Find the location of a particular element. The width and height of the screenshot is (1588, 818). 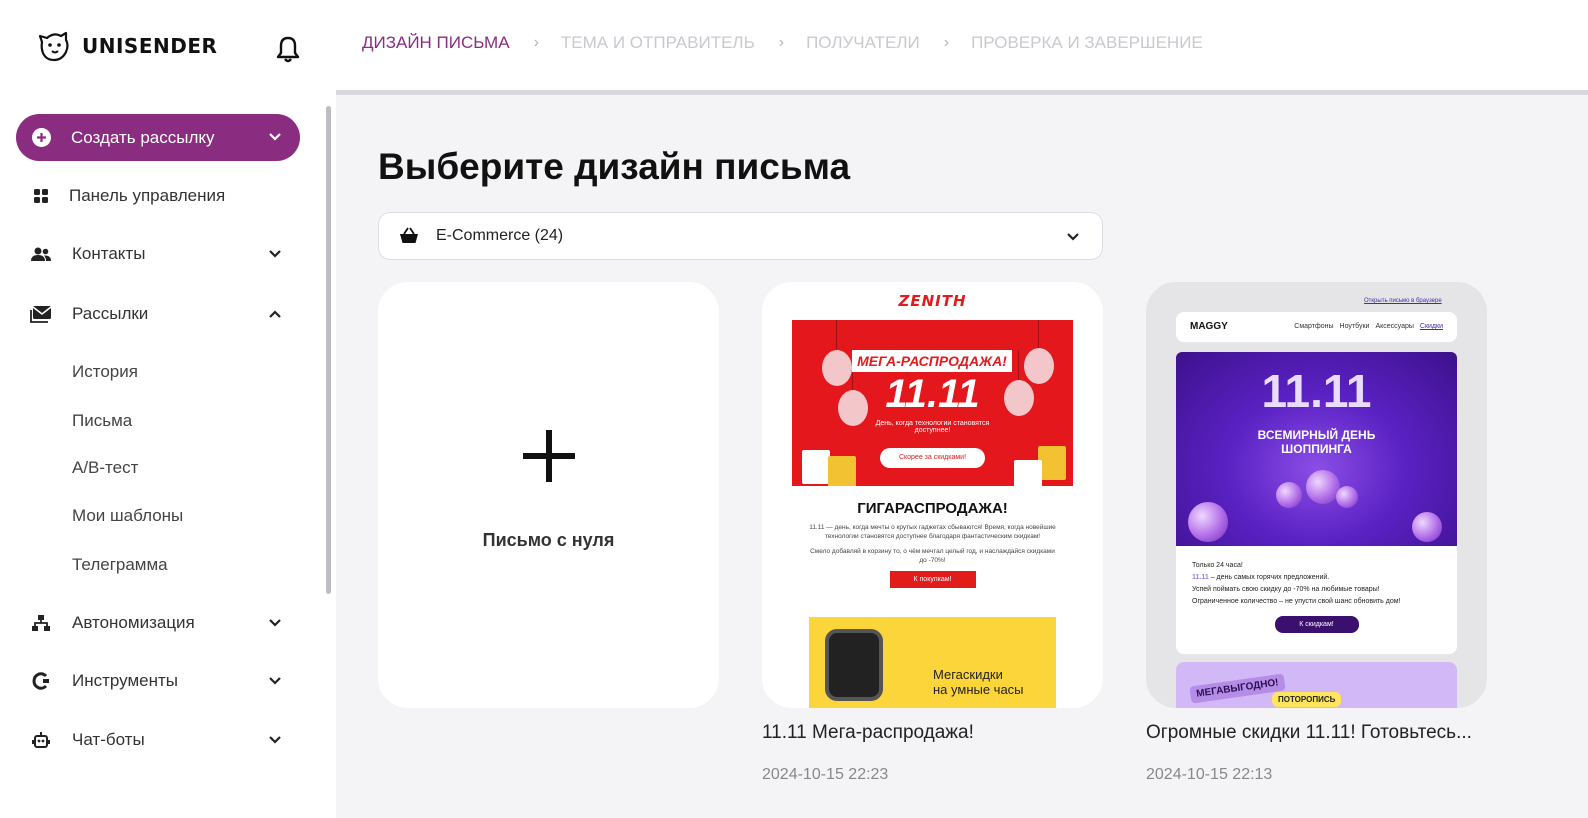

plus-icon is located at coordinates (548, 455).